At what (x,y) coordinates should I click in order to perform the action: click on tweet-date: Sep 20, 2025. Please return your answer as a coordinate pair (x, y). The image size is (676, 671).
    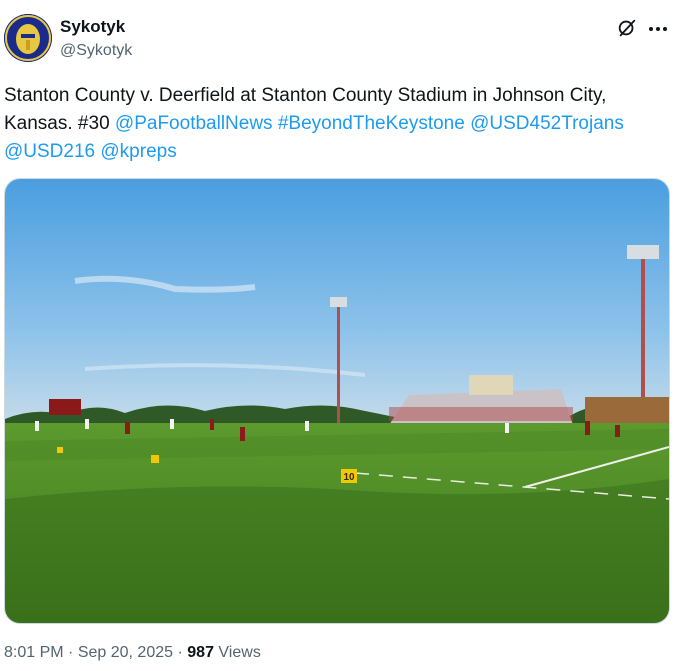
    Looking at the image, I should click on (125, 652).